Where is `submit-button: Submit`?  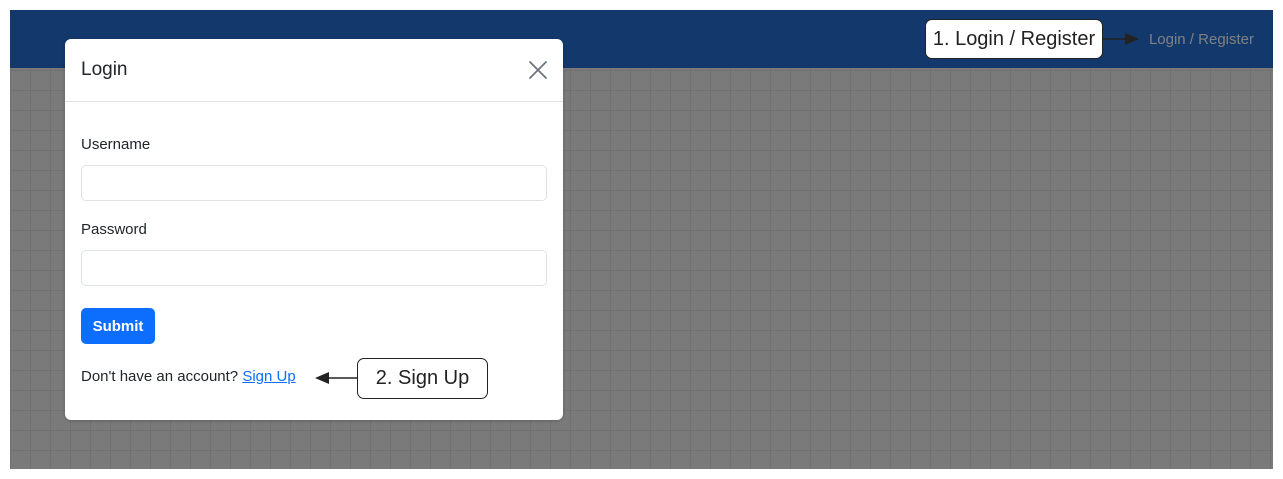
submit-button: Submit is located at coordinates (118, 326).